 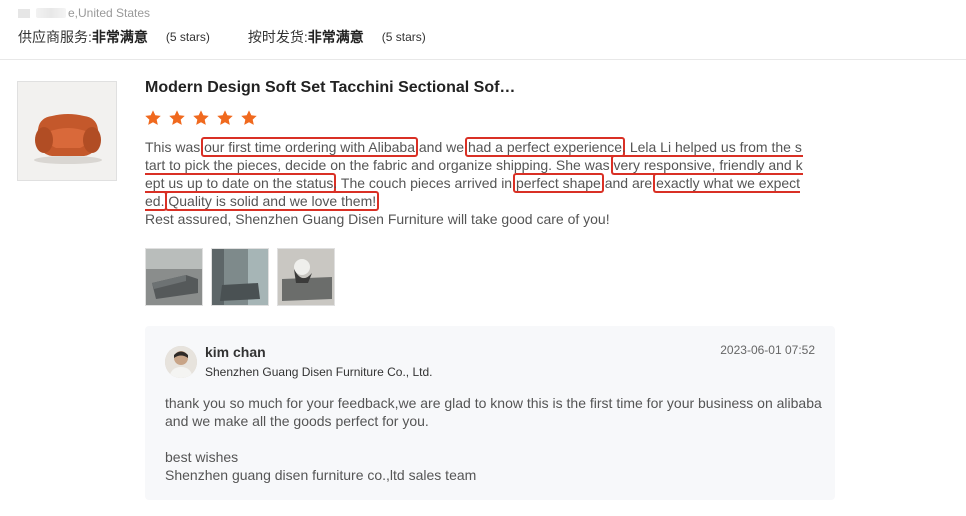 What do you see at coordinates (277, 37) in the screenshot?
I see `rating-label: 按时发货:` at bounding box center [277, 37].